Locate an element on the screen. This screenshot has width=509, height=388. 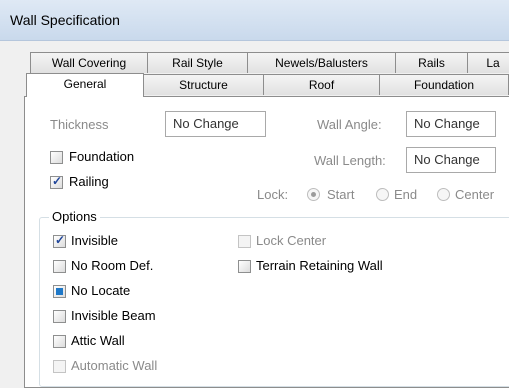
invisible-beam-checkbox is located at coordinates (59, 316).